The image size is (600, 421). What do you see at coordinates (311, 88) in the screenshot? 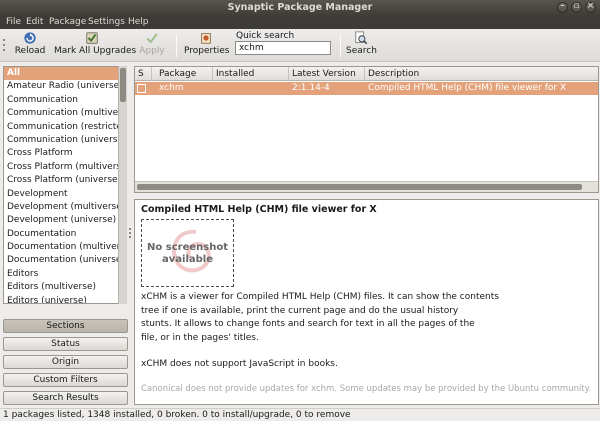
I see `cell-latest-version: 2:1.14-4` at bounding box center [311, 88].